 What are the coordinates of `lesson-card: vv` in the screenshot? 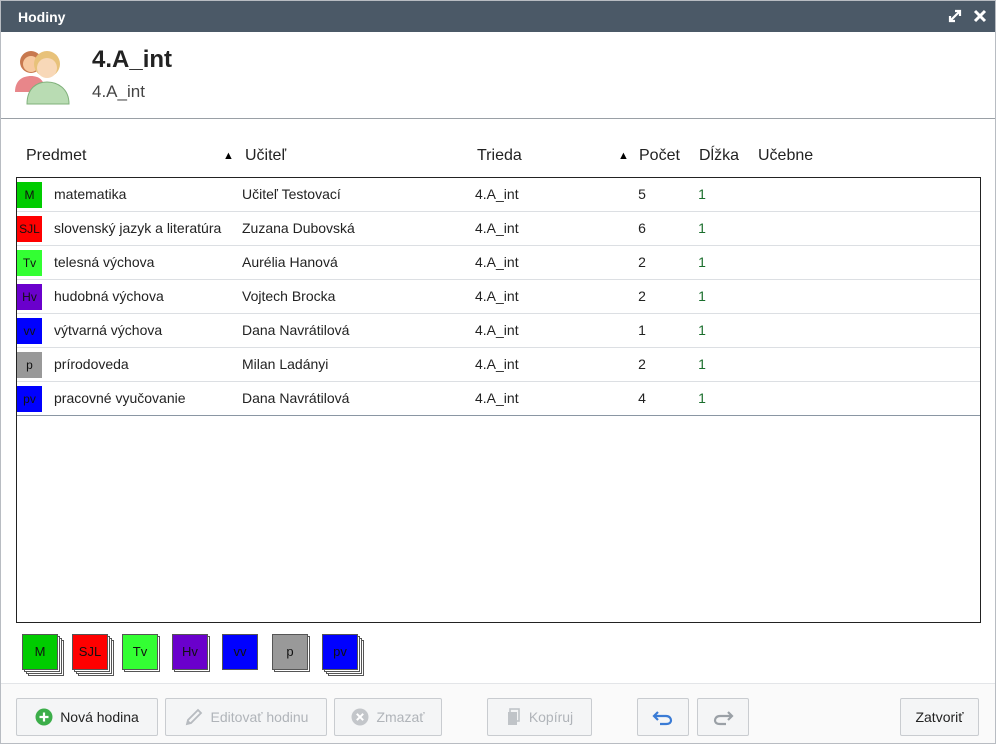 It's located at (245, 655).